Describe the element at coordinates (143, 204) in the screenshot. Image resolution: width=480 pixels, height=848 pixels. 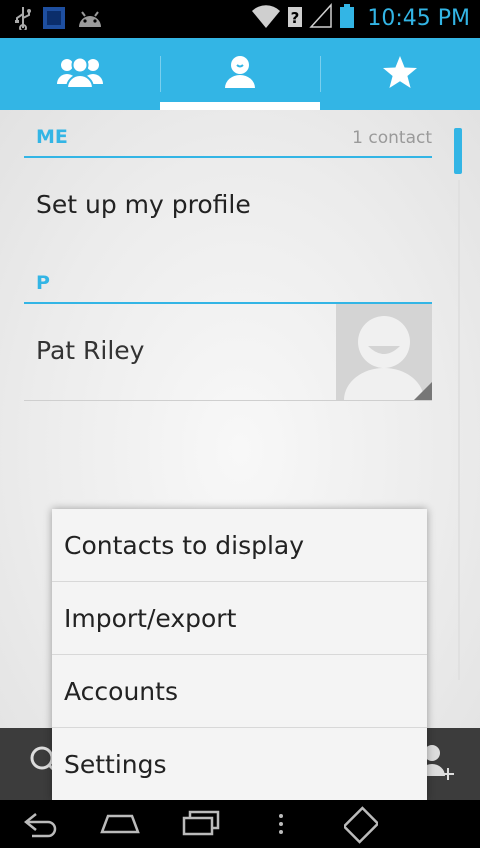
I see `setup-profile-item: Set up my profile` at that location.